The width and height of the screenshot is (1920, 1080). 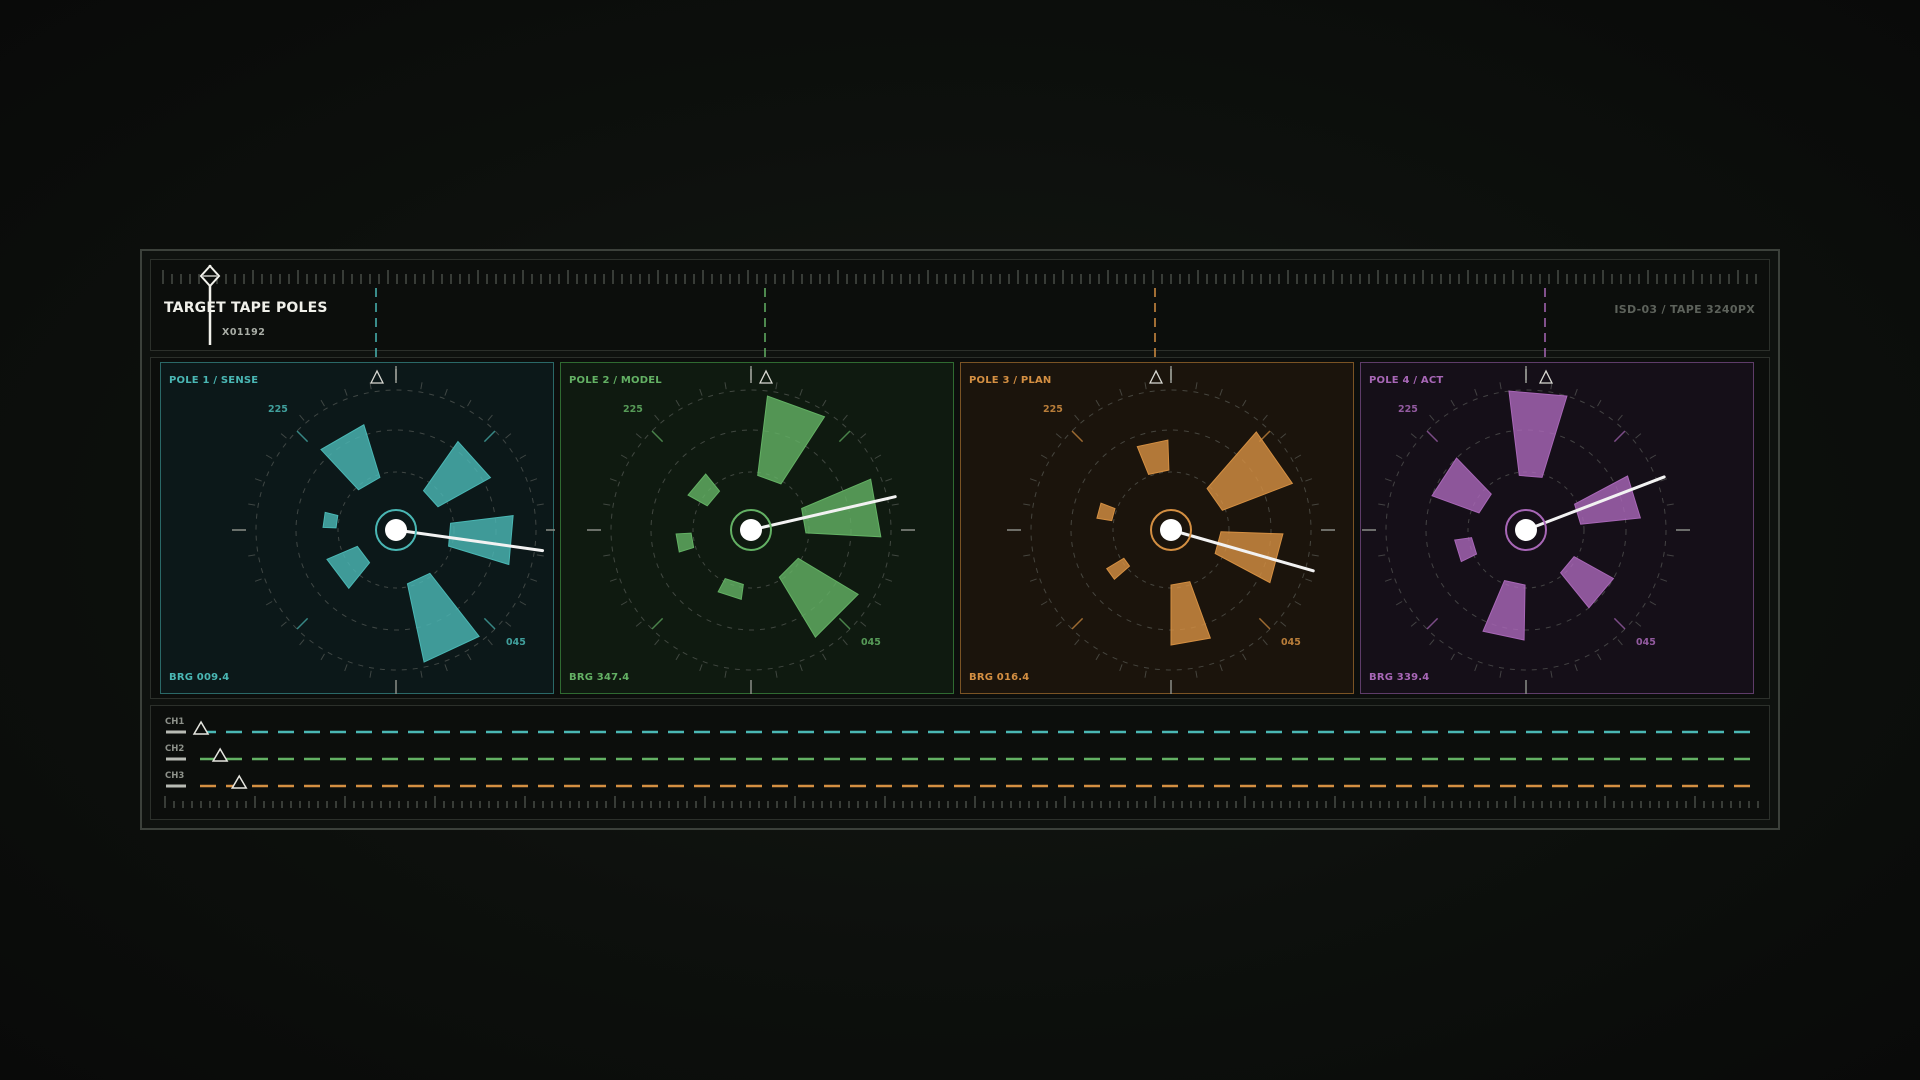 What do you see at coordinates (214, 380) in the screenshot?
I see `pole-title: POLE 1 / SENSE` at bounding box center [214, 380].